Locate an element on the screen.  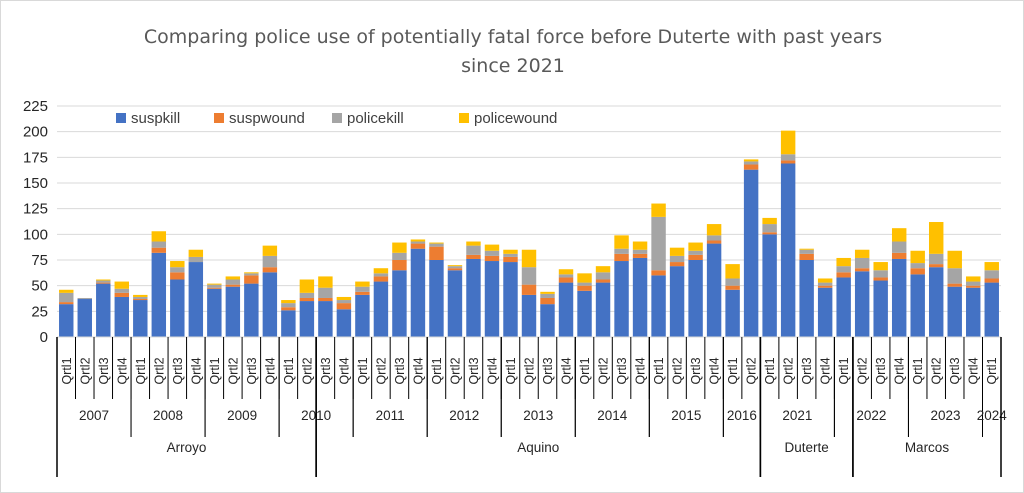
y-tick-label: 100 is located at coordinates (35, 234).